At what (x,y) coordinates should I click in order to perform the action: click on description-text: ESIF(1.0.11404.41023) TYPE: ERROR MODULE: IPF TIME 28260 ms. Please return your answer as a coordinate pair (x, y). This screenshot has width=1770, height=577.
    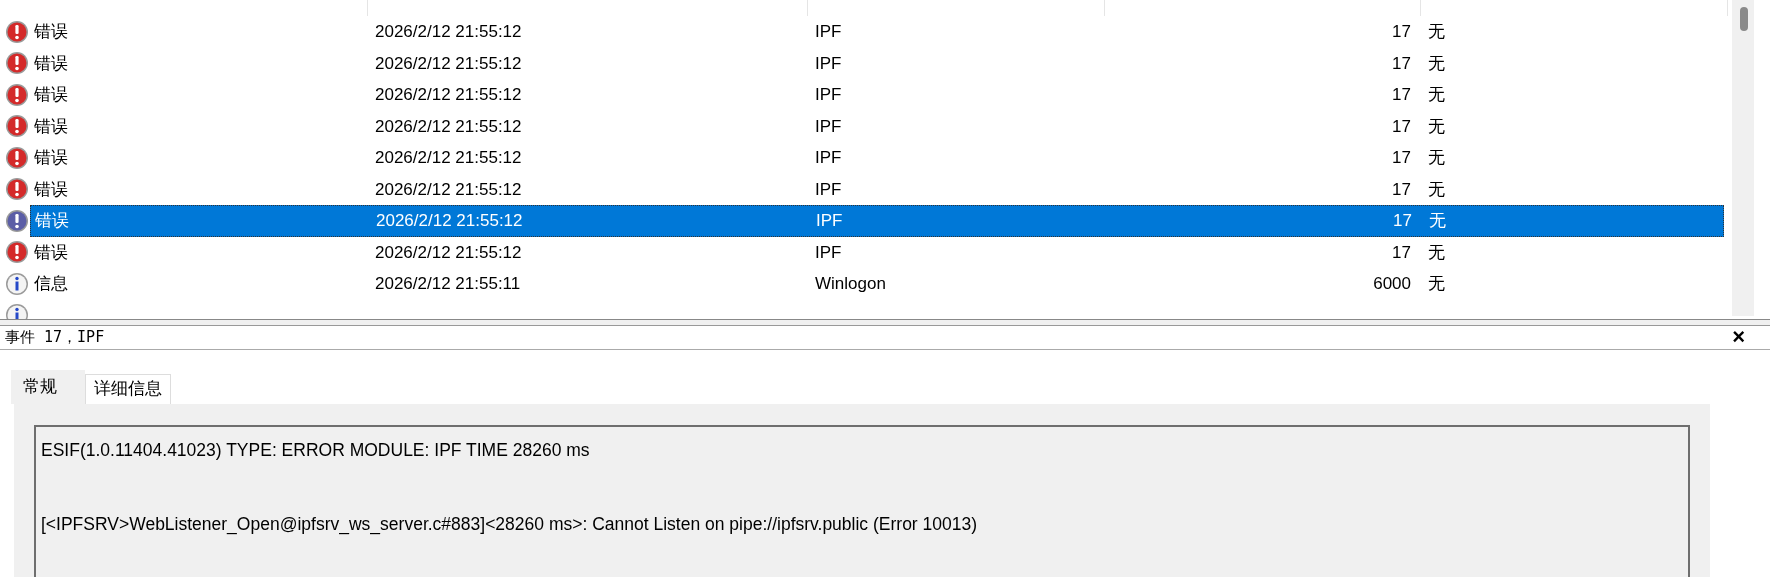
    Looking at the image, I should click on (316, 450).